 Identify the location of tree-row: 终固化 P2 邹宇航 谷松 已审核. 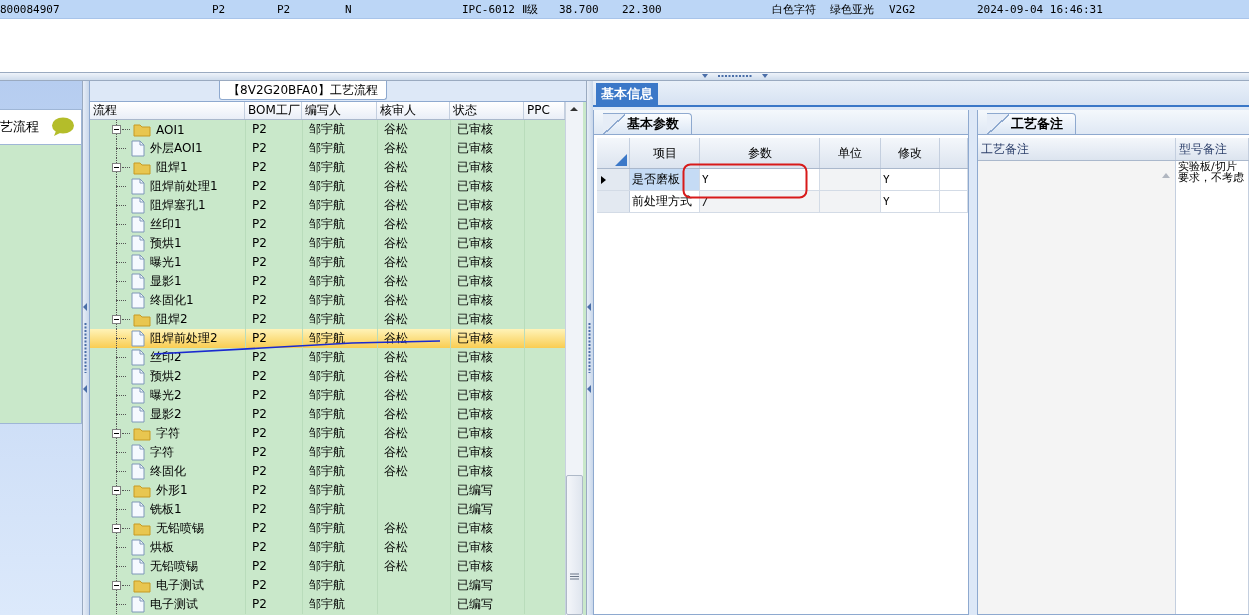
(327, 471).